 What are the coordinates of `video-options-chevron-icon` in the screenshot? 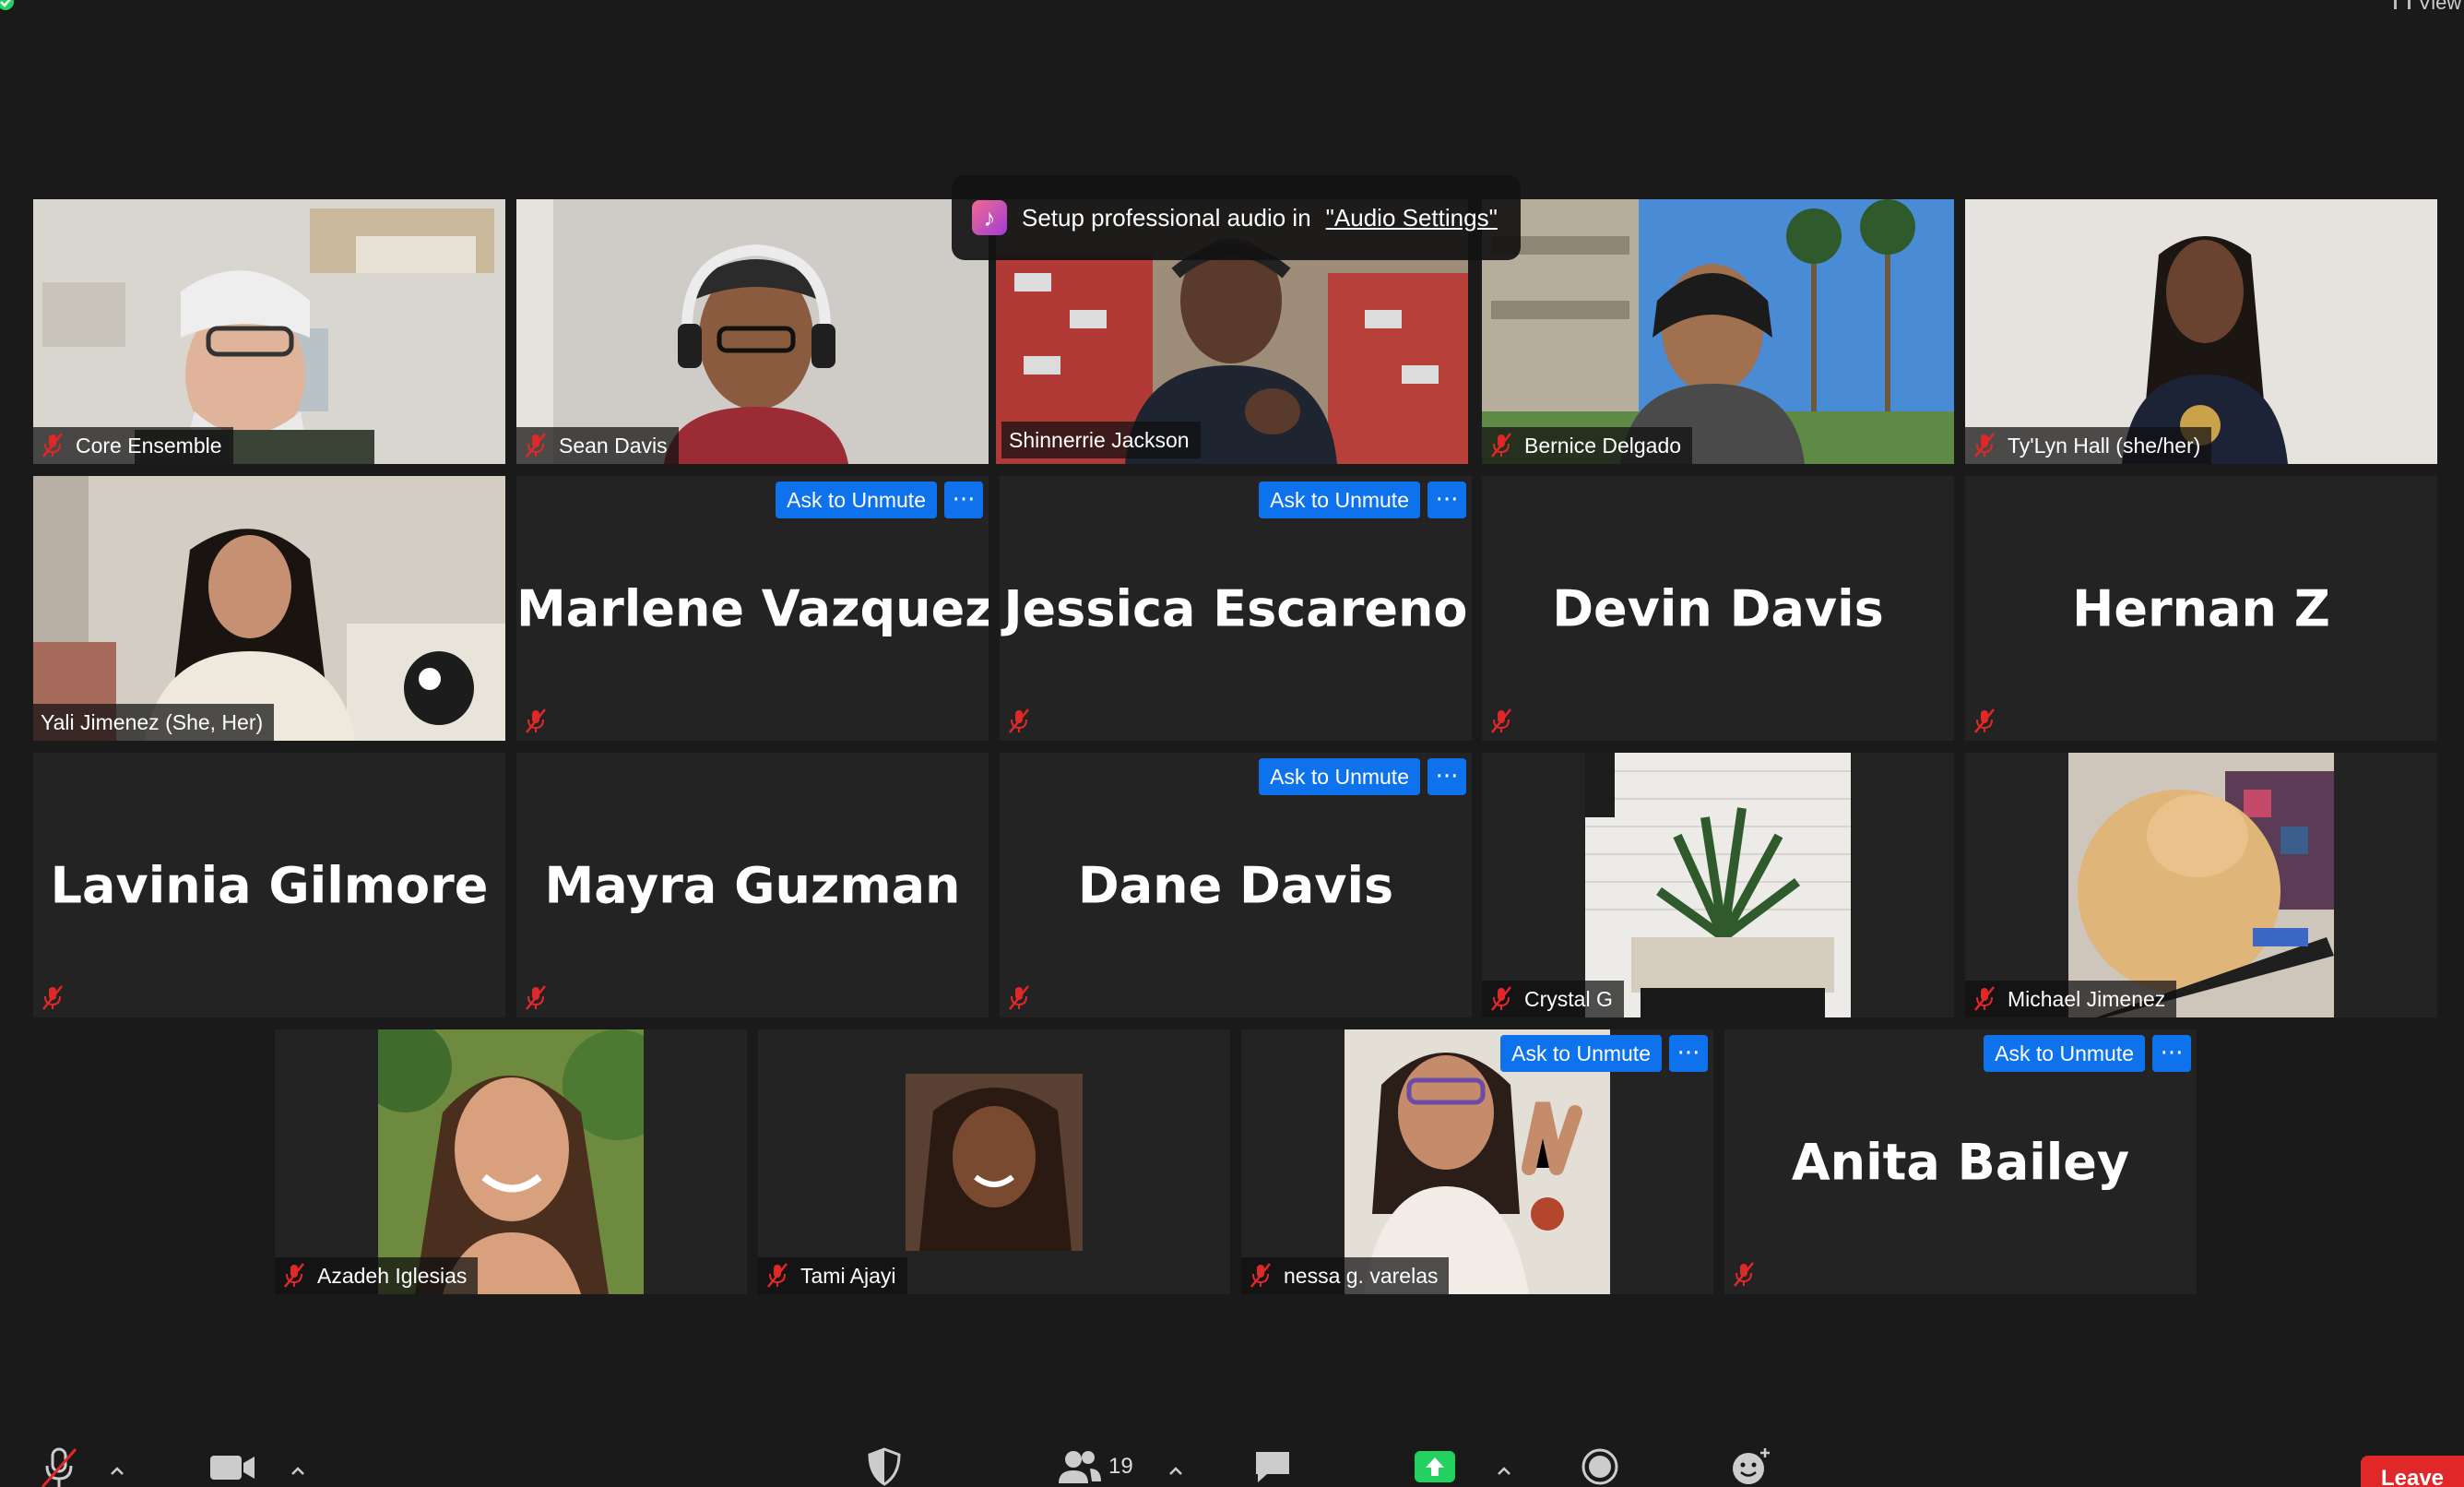 It's located at (298, 1470).